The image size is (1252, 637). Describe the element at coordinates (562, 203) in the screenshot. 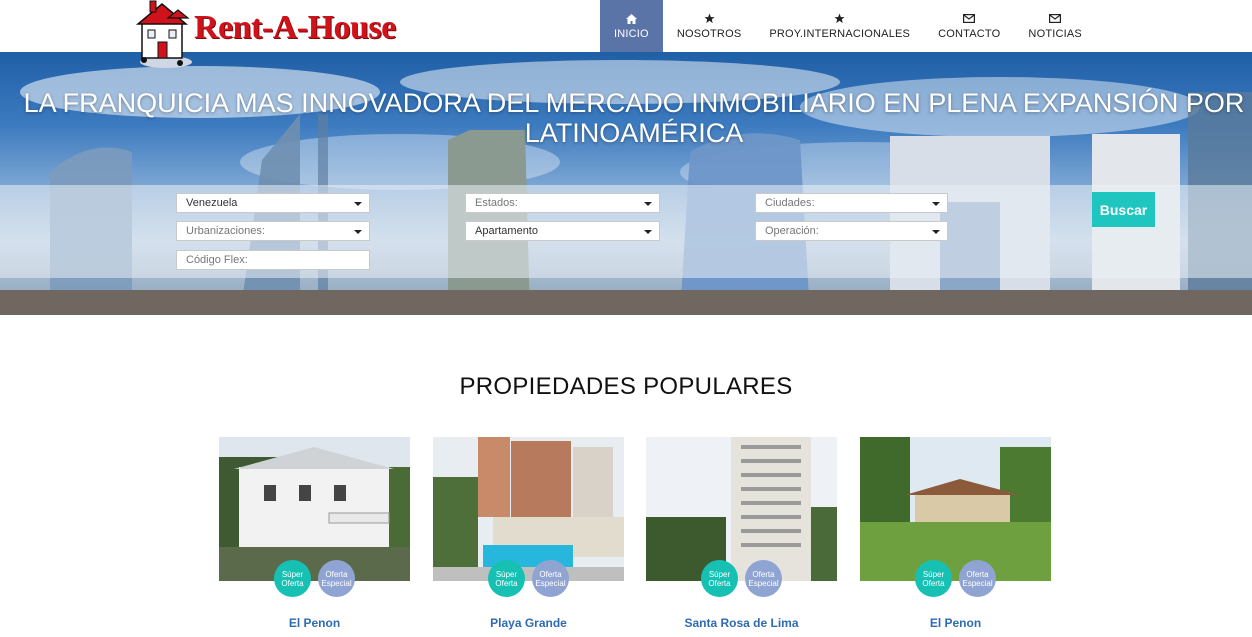

I see `estados-select: Estados:` at that location.